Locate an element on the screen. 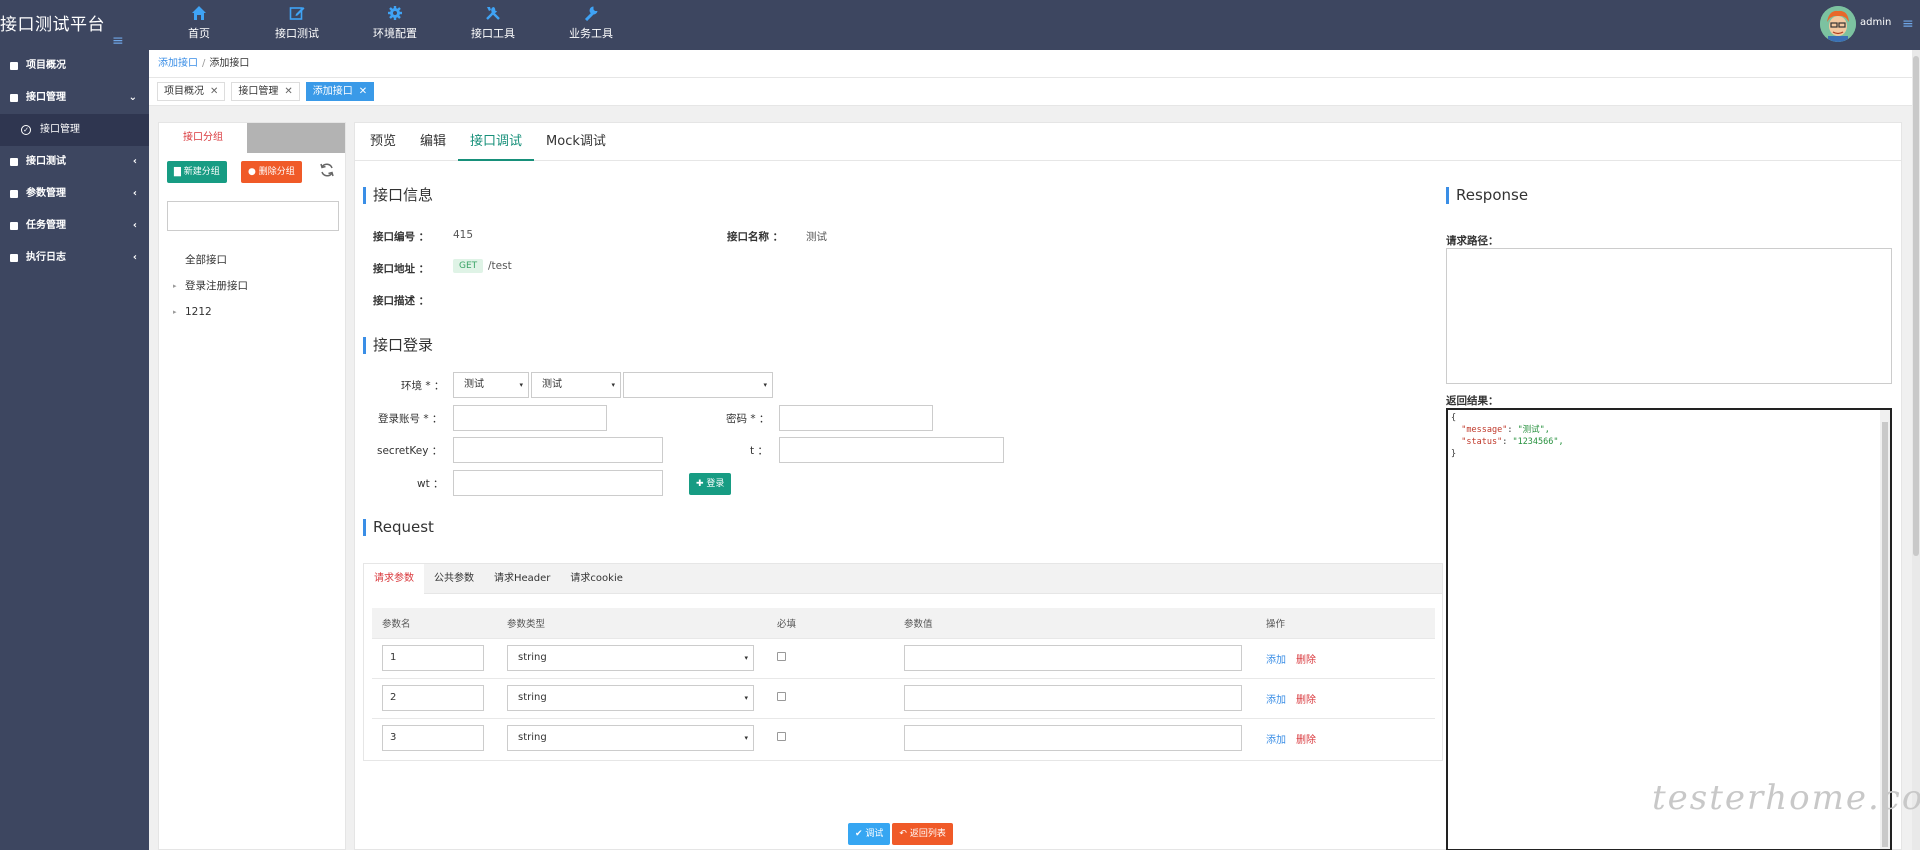 Image resolution: width=1920 pixels, height=850 pixels. param-name-input: 1 is located at coordinates (433, 658).